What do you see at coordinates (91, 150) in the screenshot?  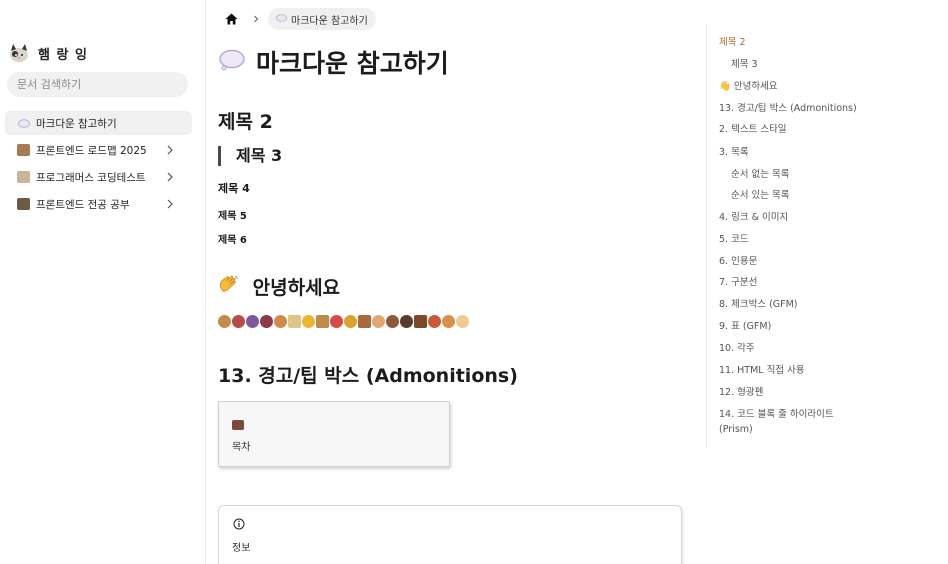 I see `sidebar-item-label: 프론트엔드 로드맵 2025` at bounding box center [91, 150].